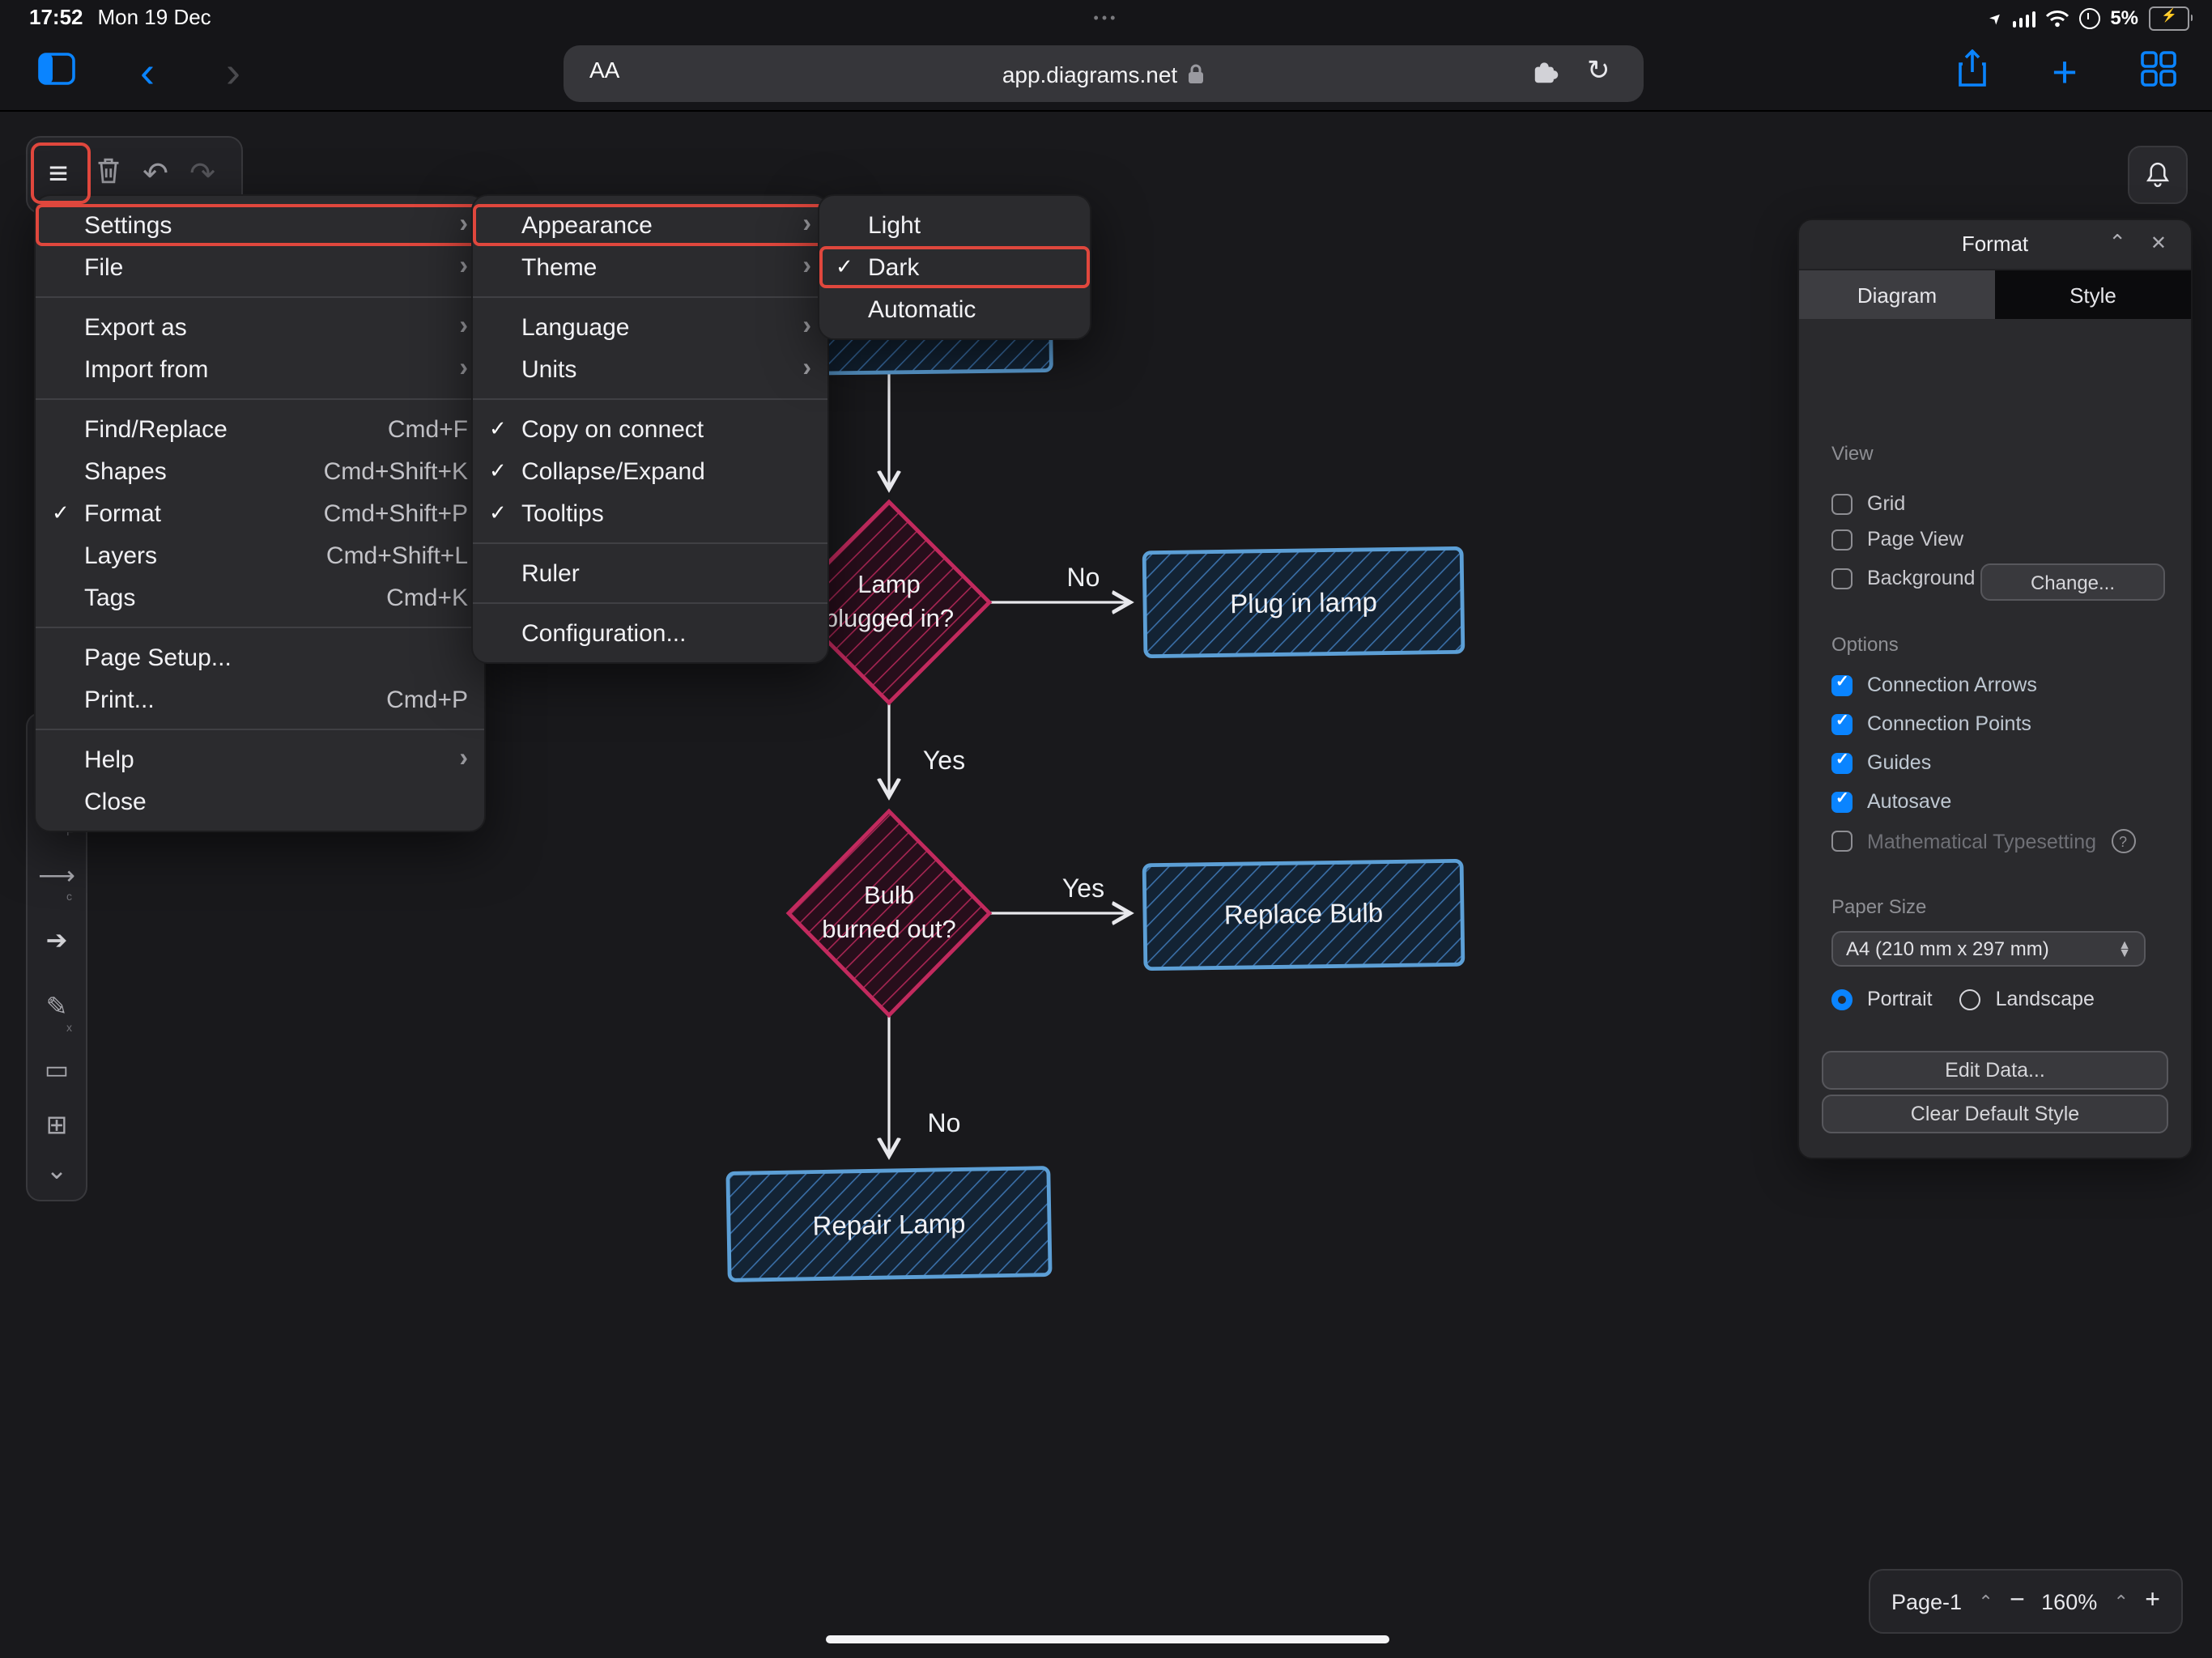  Describe the element at coordinates (650, 225) in the screenshot. I see `menu-item-appearance: Appearance ›` at that location.